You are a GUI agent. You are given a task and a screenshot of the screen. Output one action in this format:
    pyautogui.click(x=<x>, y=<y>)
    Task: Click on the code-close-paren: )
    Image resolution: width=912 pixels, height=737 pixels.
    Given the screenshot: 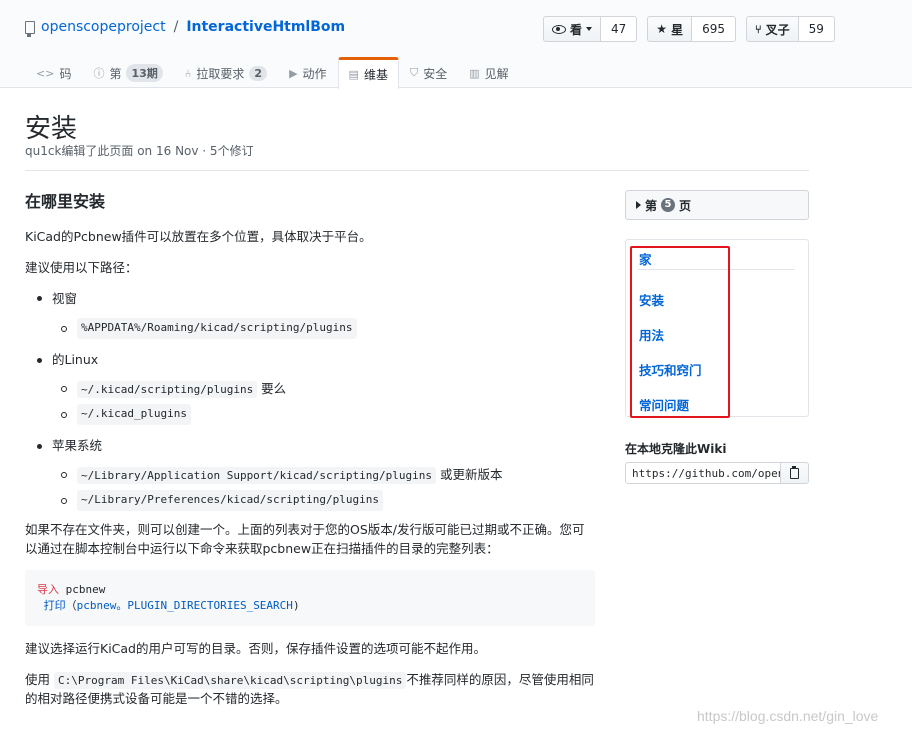 What is the action you would take?
    pyautogui.click(x=296, y=606)
    